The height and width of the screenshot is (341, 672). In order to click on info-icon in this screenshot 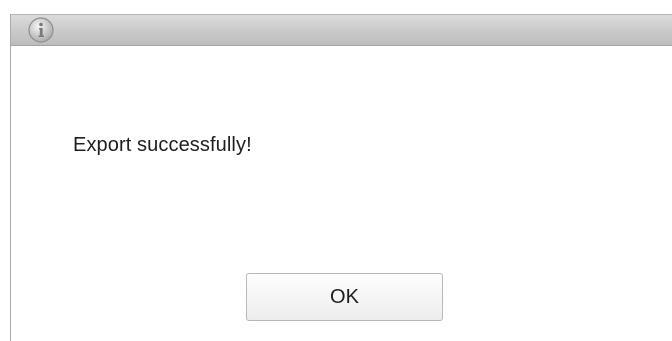, I will do `click(41, 30)`.